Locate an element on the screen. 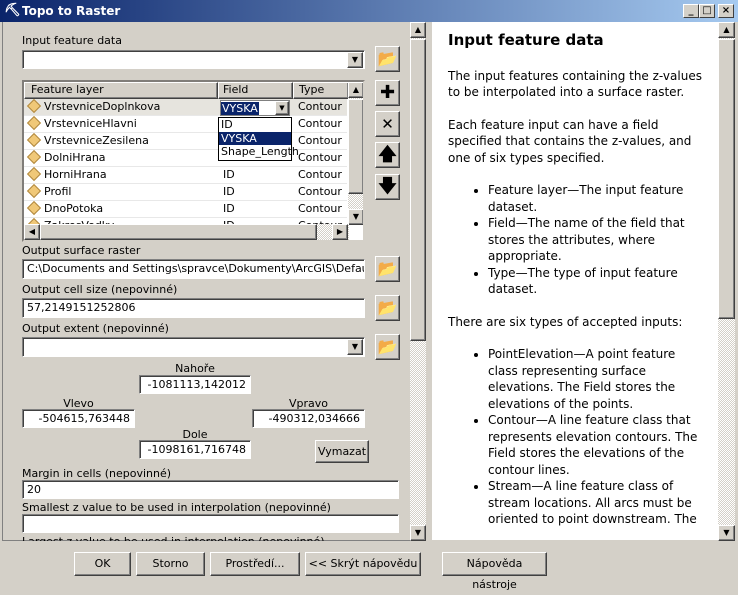  ok-button: OK is located at coordinates (102, 564).